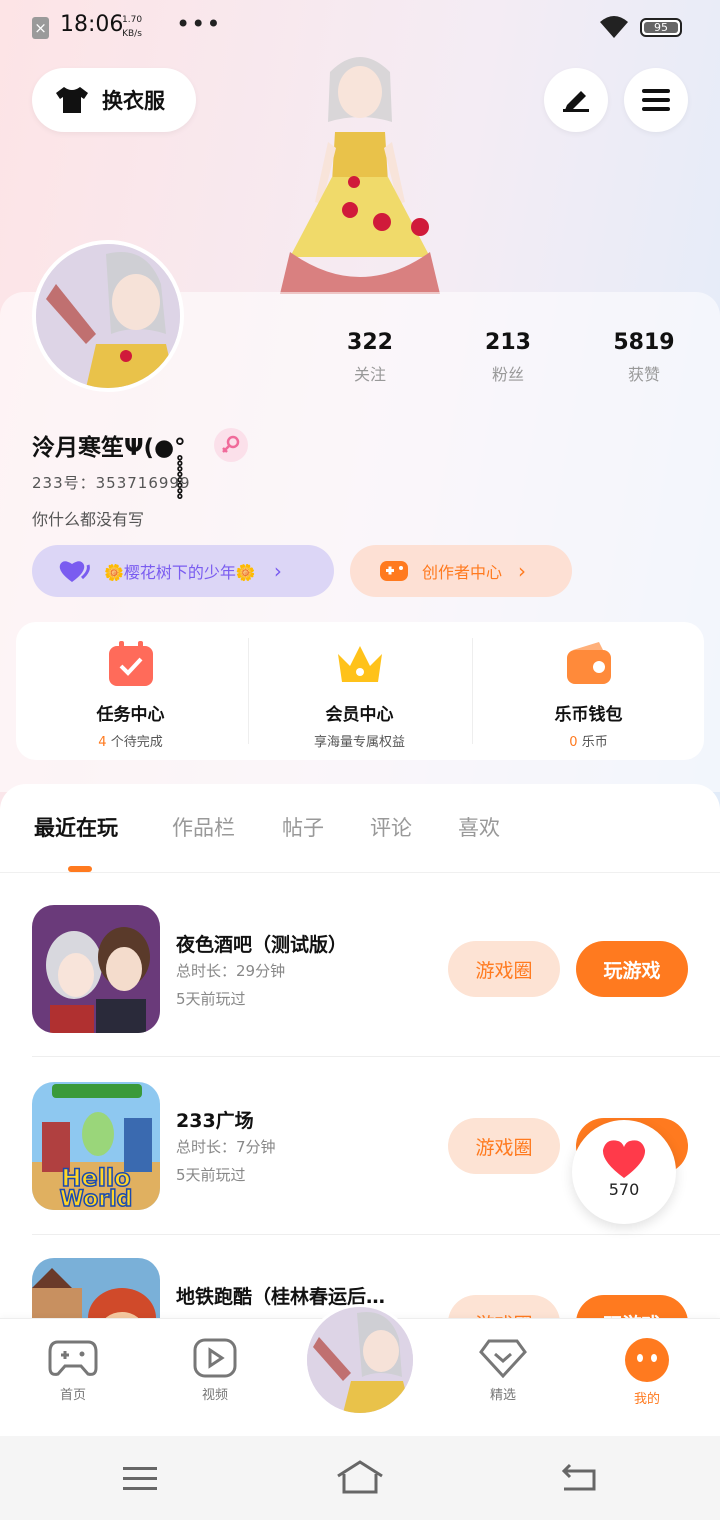 The image size is (720, 1520). I want to click on feature-subtitle: 0 乐币, so click(588, 740).